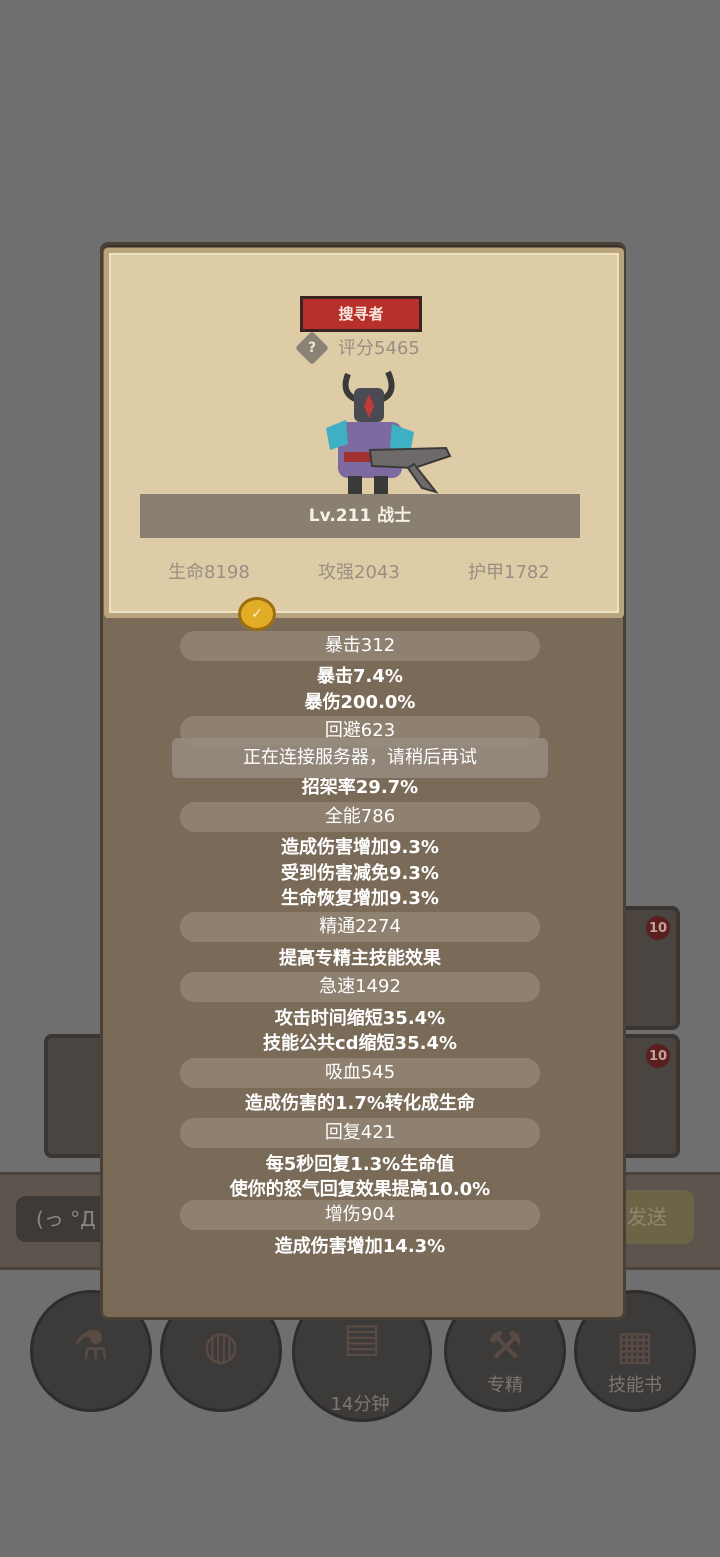 The height and width of the screenshot is (1557, 720). I want to click on hp-stat: 生命8198, so click(209, 572).